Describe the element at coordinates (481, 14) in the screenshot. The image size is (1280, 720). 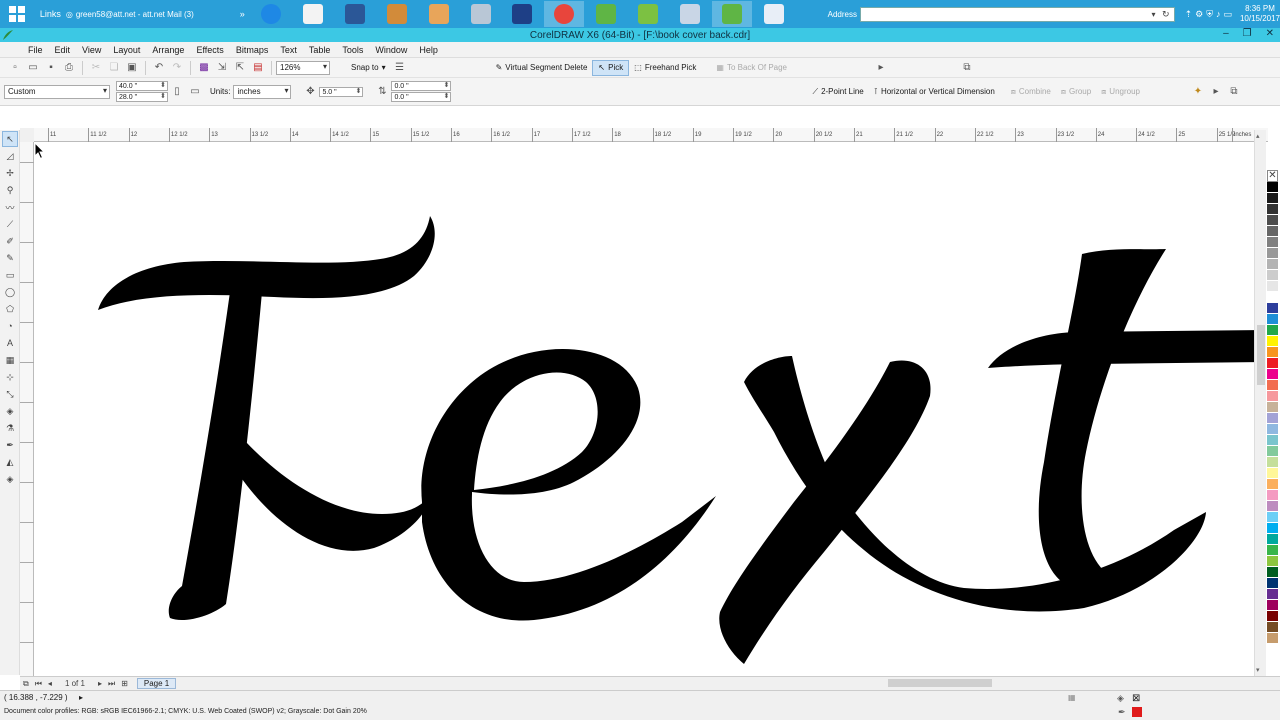
I see `taskbar-printer-app` at that location.